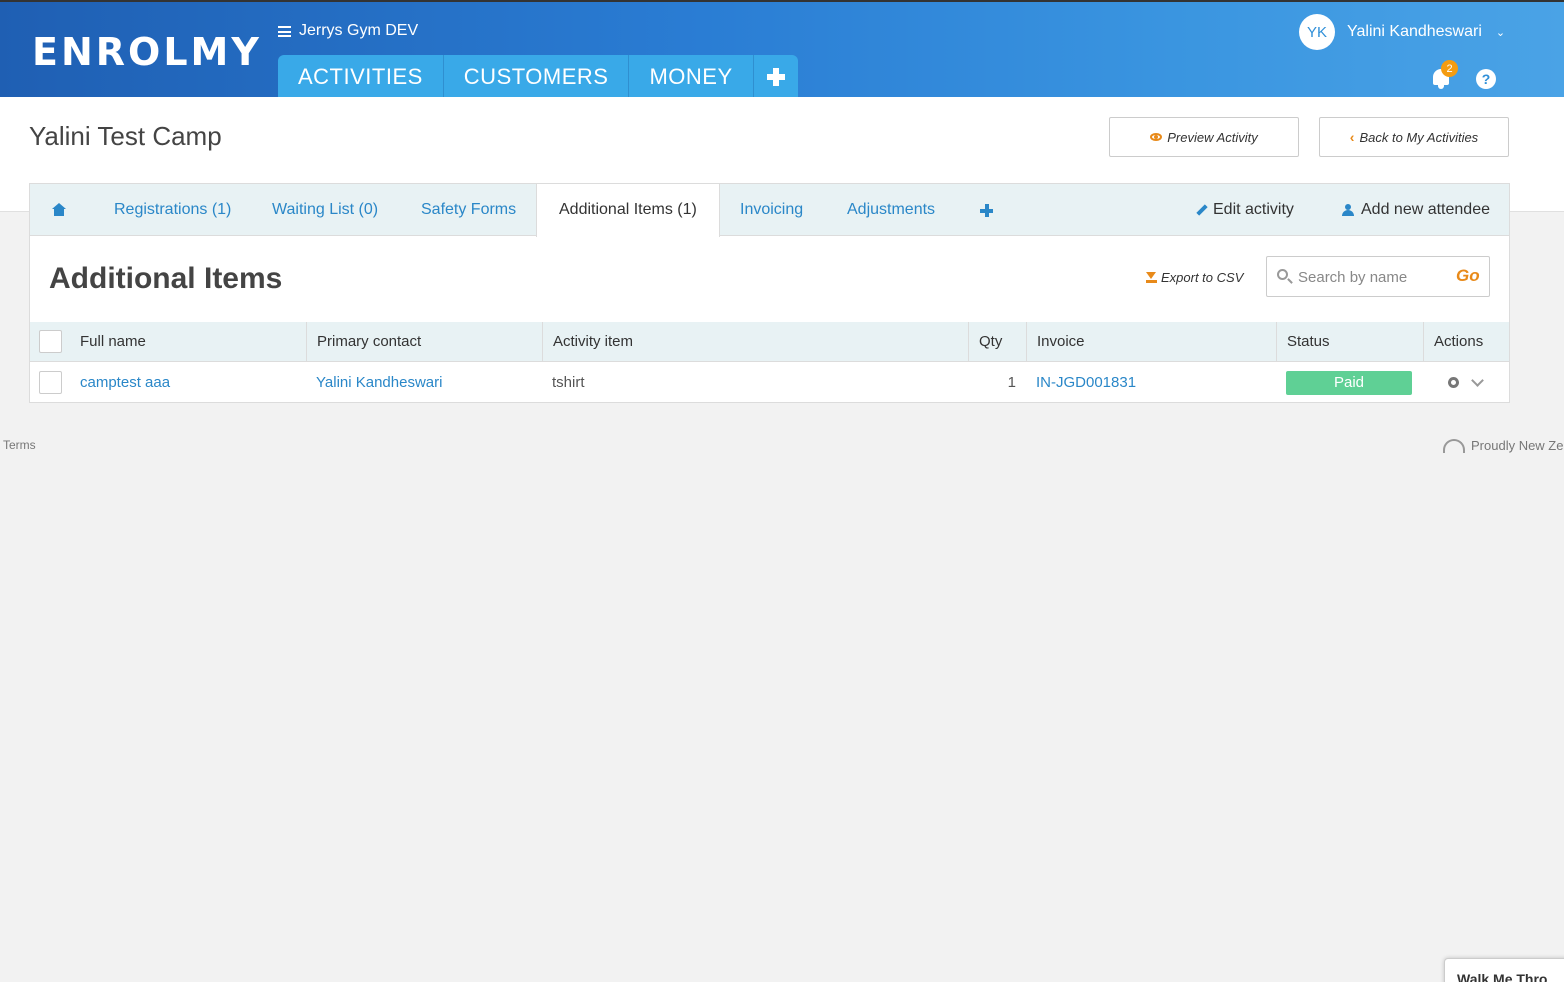 Image resolution: width=1564 pixels, height=982 pixels. Describe the element at coordinates (1156, 137) in the screenshot. I see `eye-icon` at that location.